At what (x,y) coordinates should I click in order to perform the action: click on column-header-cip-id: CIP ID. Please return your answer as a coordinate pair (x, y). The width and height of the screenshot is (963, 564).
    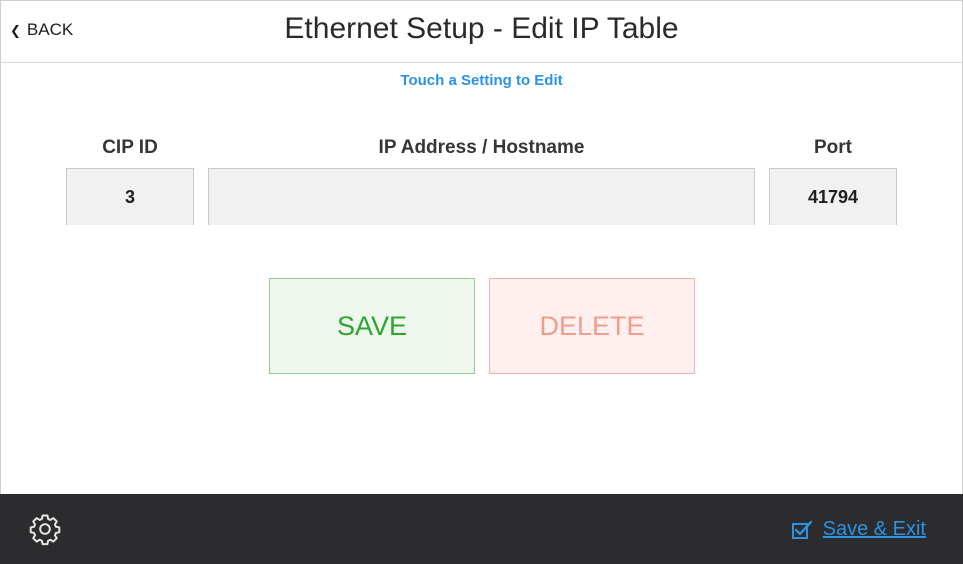
    Looking at the image, I should click on (130, 147).